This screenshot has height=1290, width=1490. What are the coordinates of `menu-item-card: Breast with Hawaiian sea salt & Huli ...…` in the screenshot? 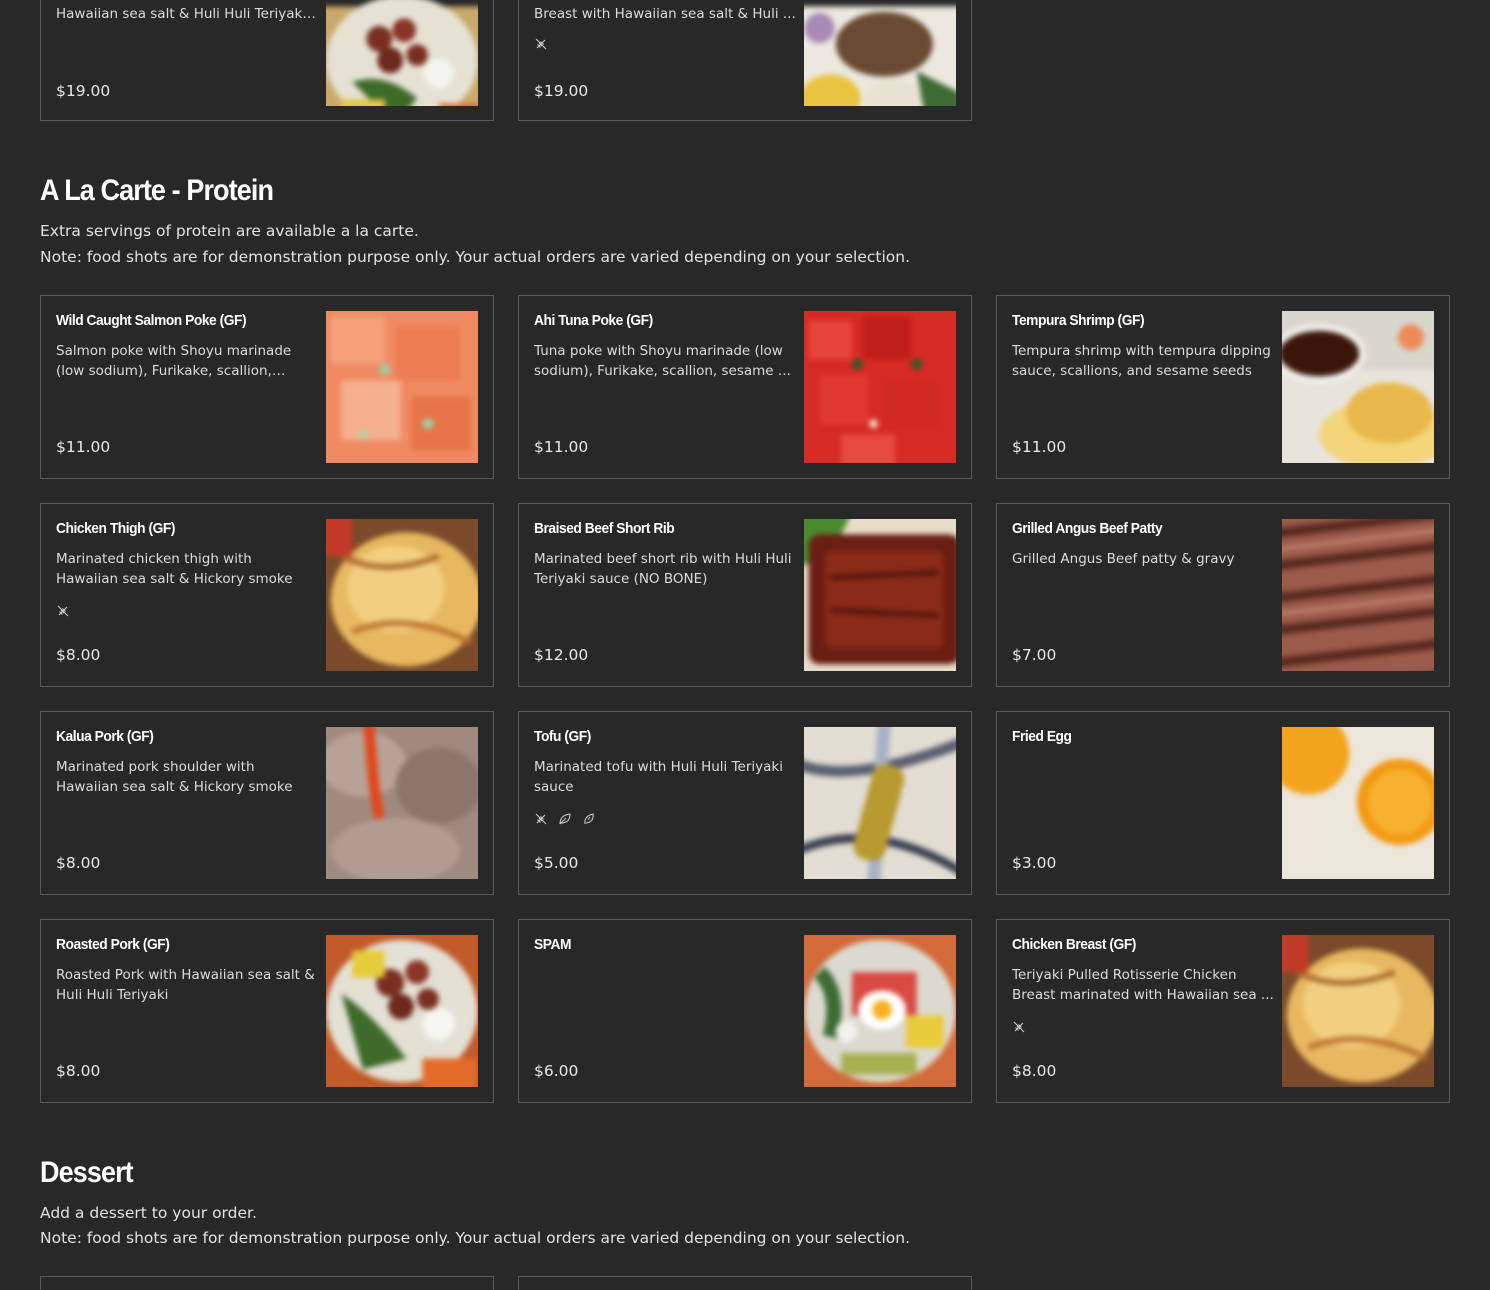 It's located at (745, 60).